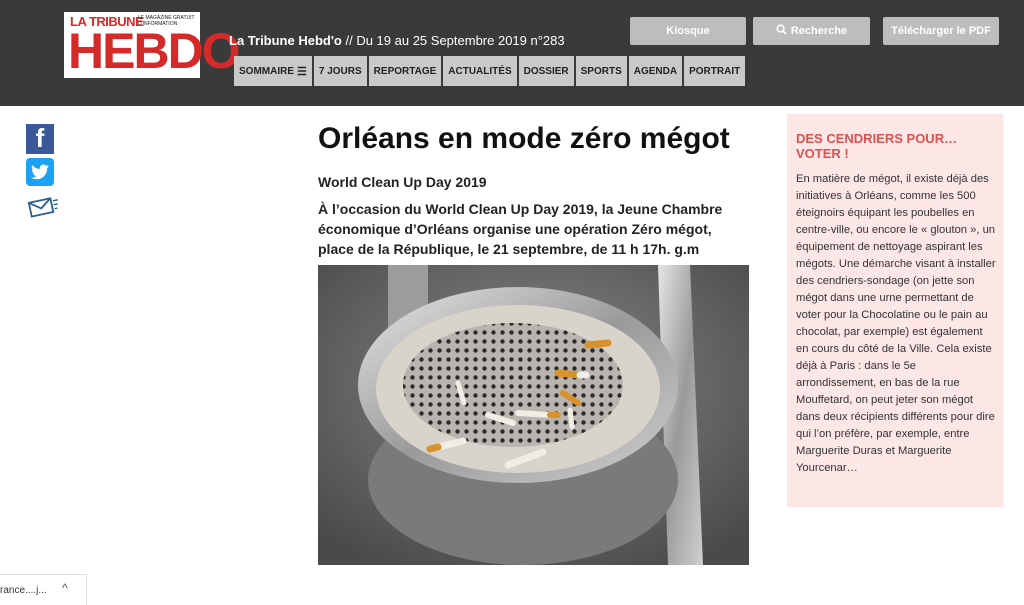  Describe the element at coordinates (302, 71) in the screenshot. I see `menu-icon: ☰` at that location.